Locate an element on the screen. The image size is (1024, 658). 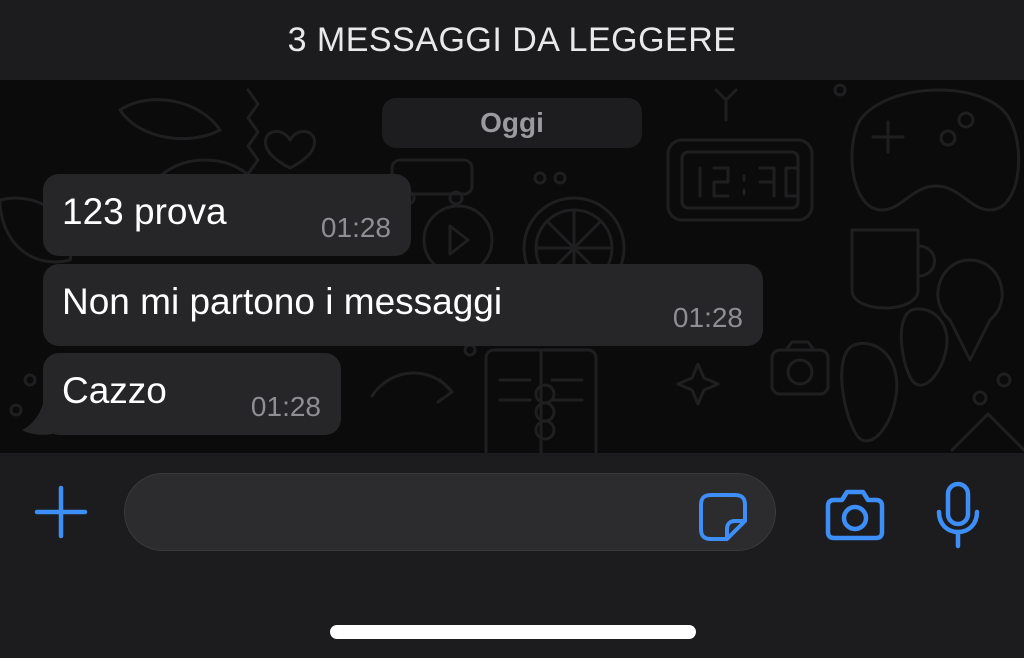
message-bubble: 123 prova 01:28 is located at coordinates (227, 215).